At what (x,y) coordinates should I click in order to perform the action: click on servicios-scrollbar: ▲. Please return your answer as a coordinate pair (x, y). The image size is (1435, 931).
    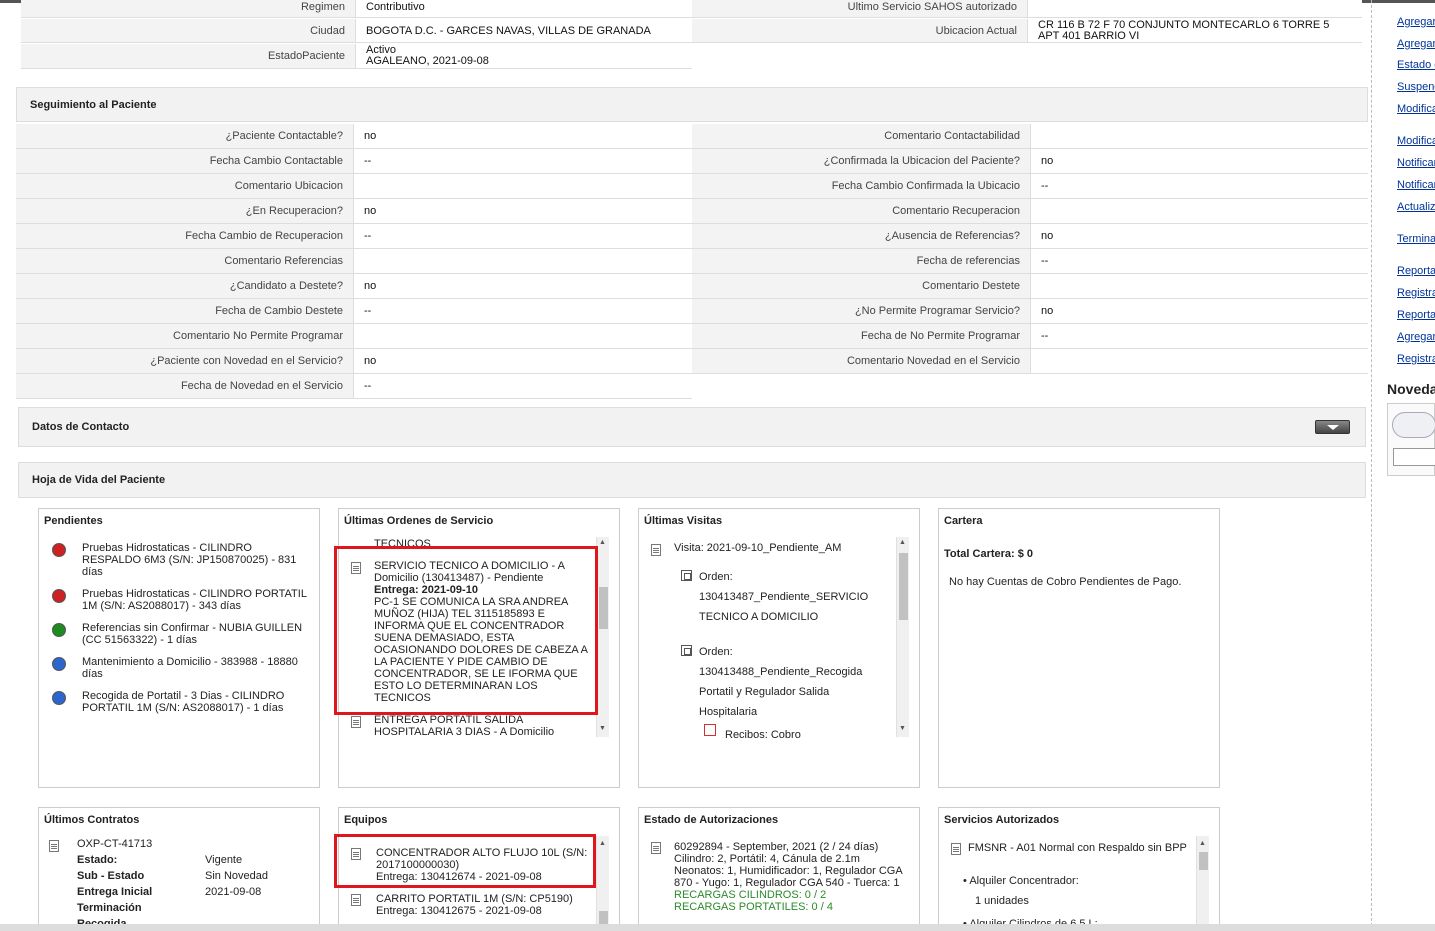
    Looking at the image, I should click on (1202, 883).